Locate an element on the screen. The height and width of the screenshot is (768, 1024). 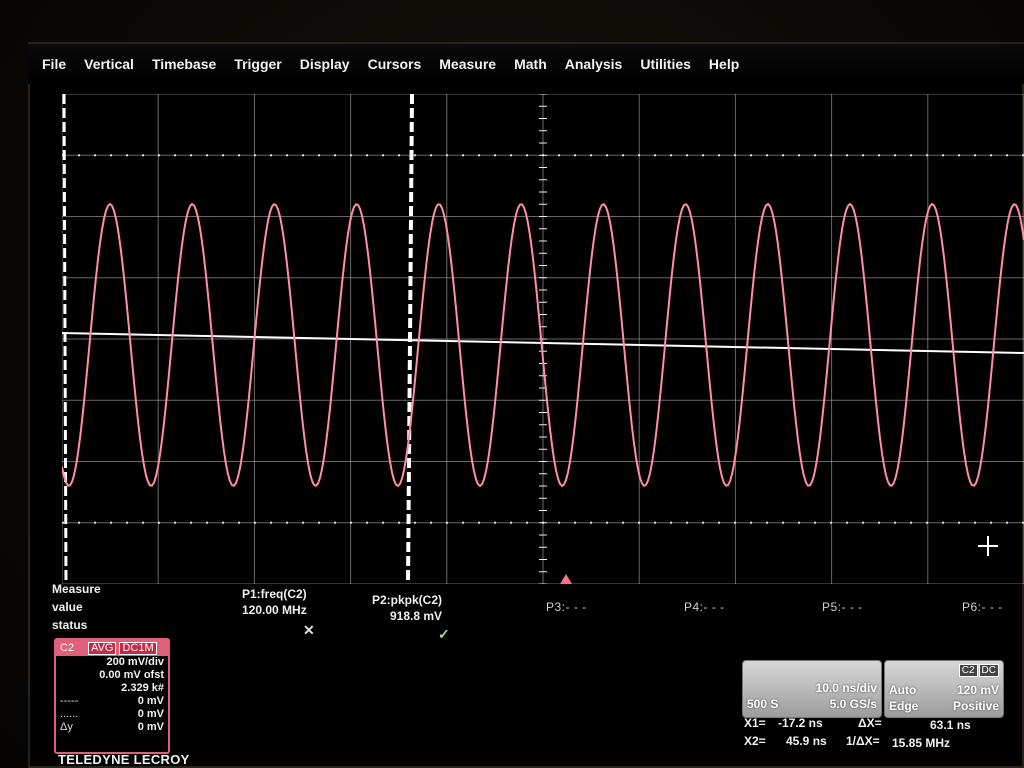
menu-cursors: Cursors is located at coordinates (395, 64).